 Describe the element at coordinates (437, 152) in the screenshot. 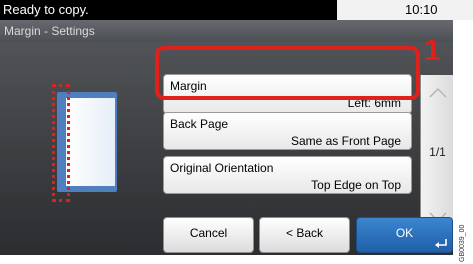

I see `page-indicator: 1/1` at that location.